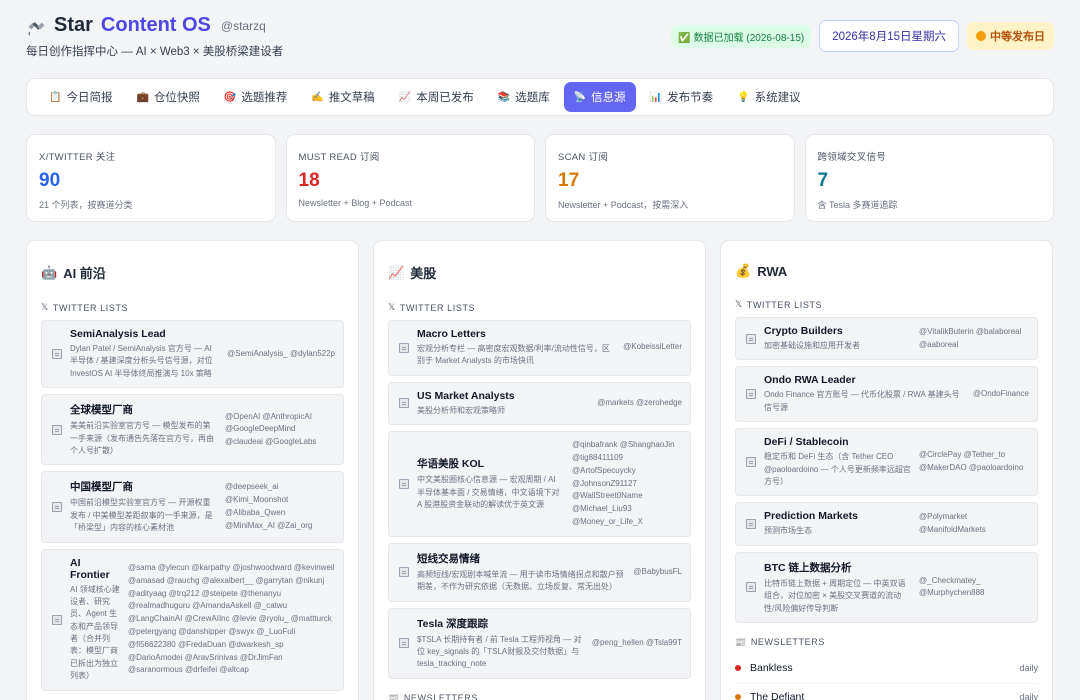 This screenshot has height=700, width=1080. I want to click on newsletter-icon: 📰, so click(741, 641).